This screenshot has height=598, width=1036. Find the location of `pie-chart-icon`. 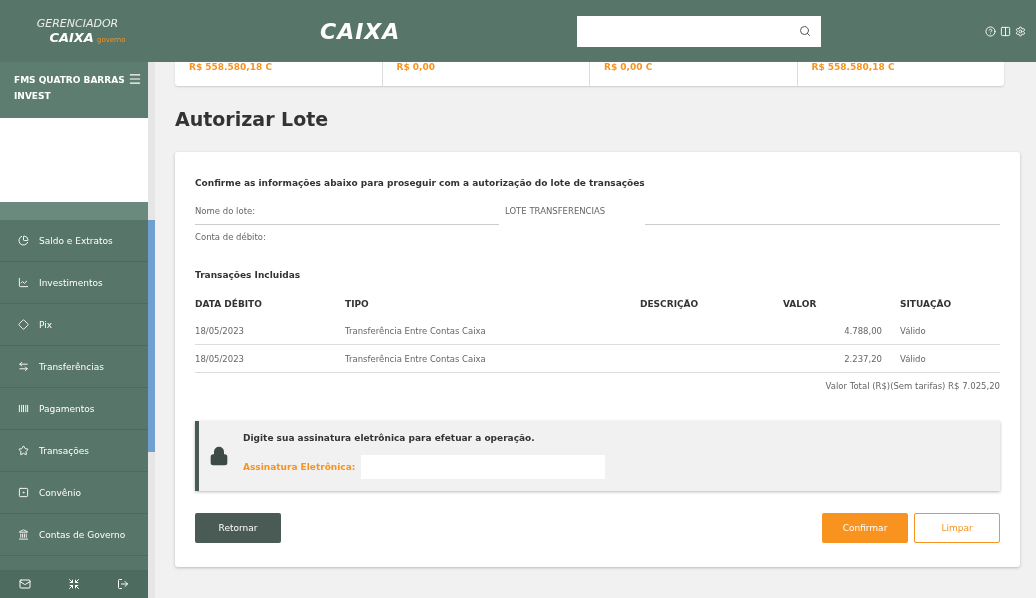

pie-chart-icon is located at coordinates (23, 240).